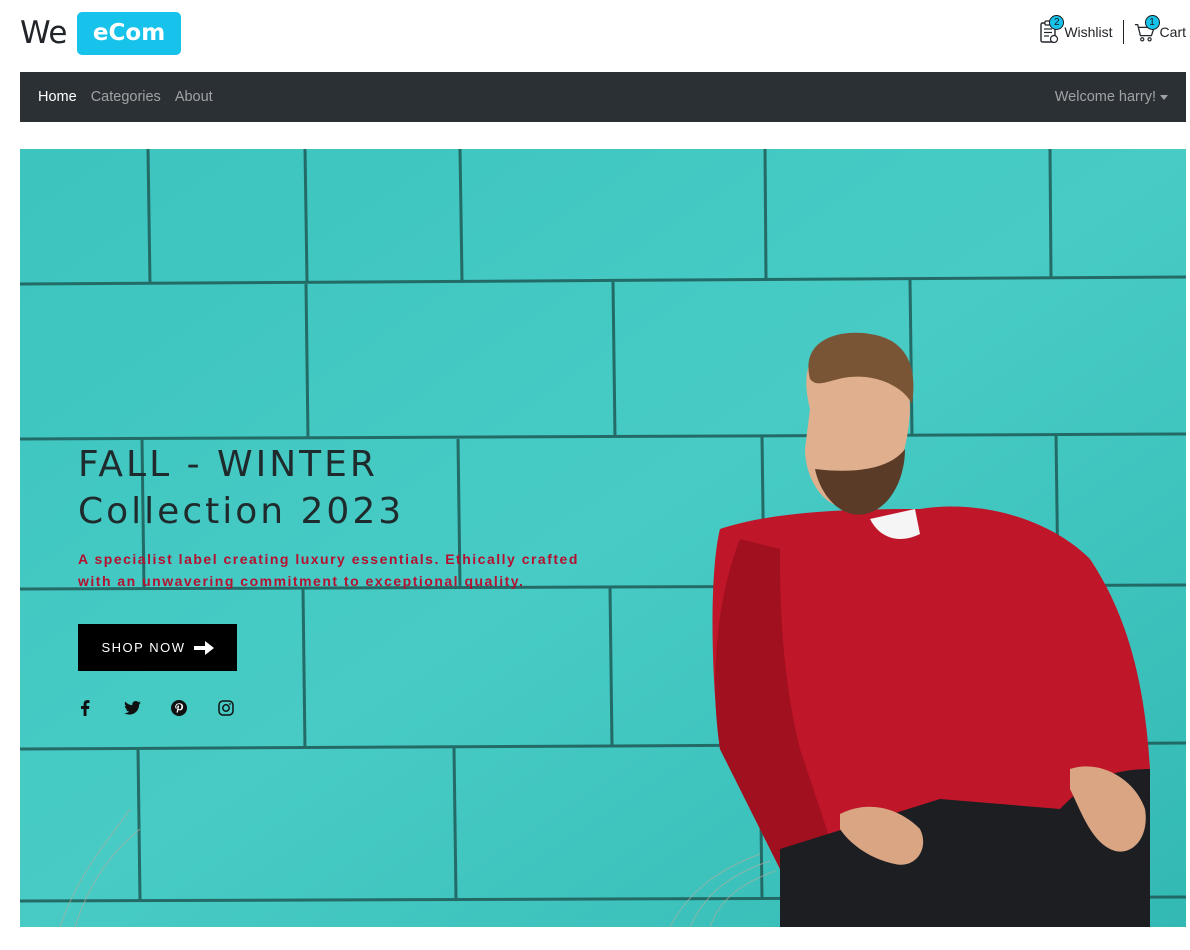 The width and height of the screenshot is (1190, 950). Describe the element at coordinates (1172, 32) in the screenshot. I see `cart-label: Cart` at that location.